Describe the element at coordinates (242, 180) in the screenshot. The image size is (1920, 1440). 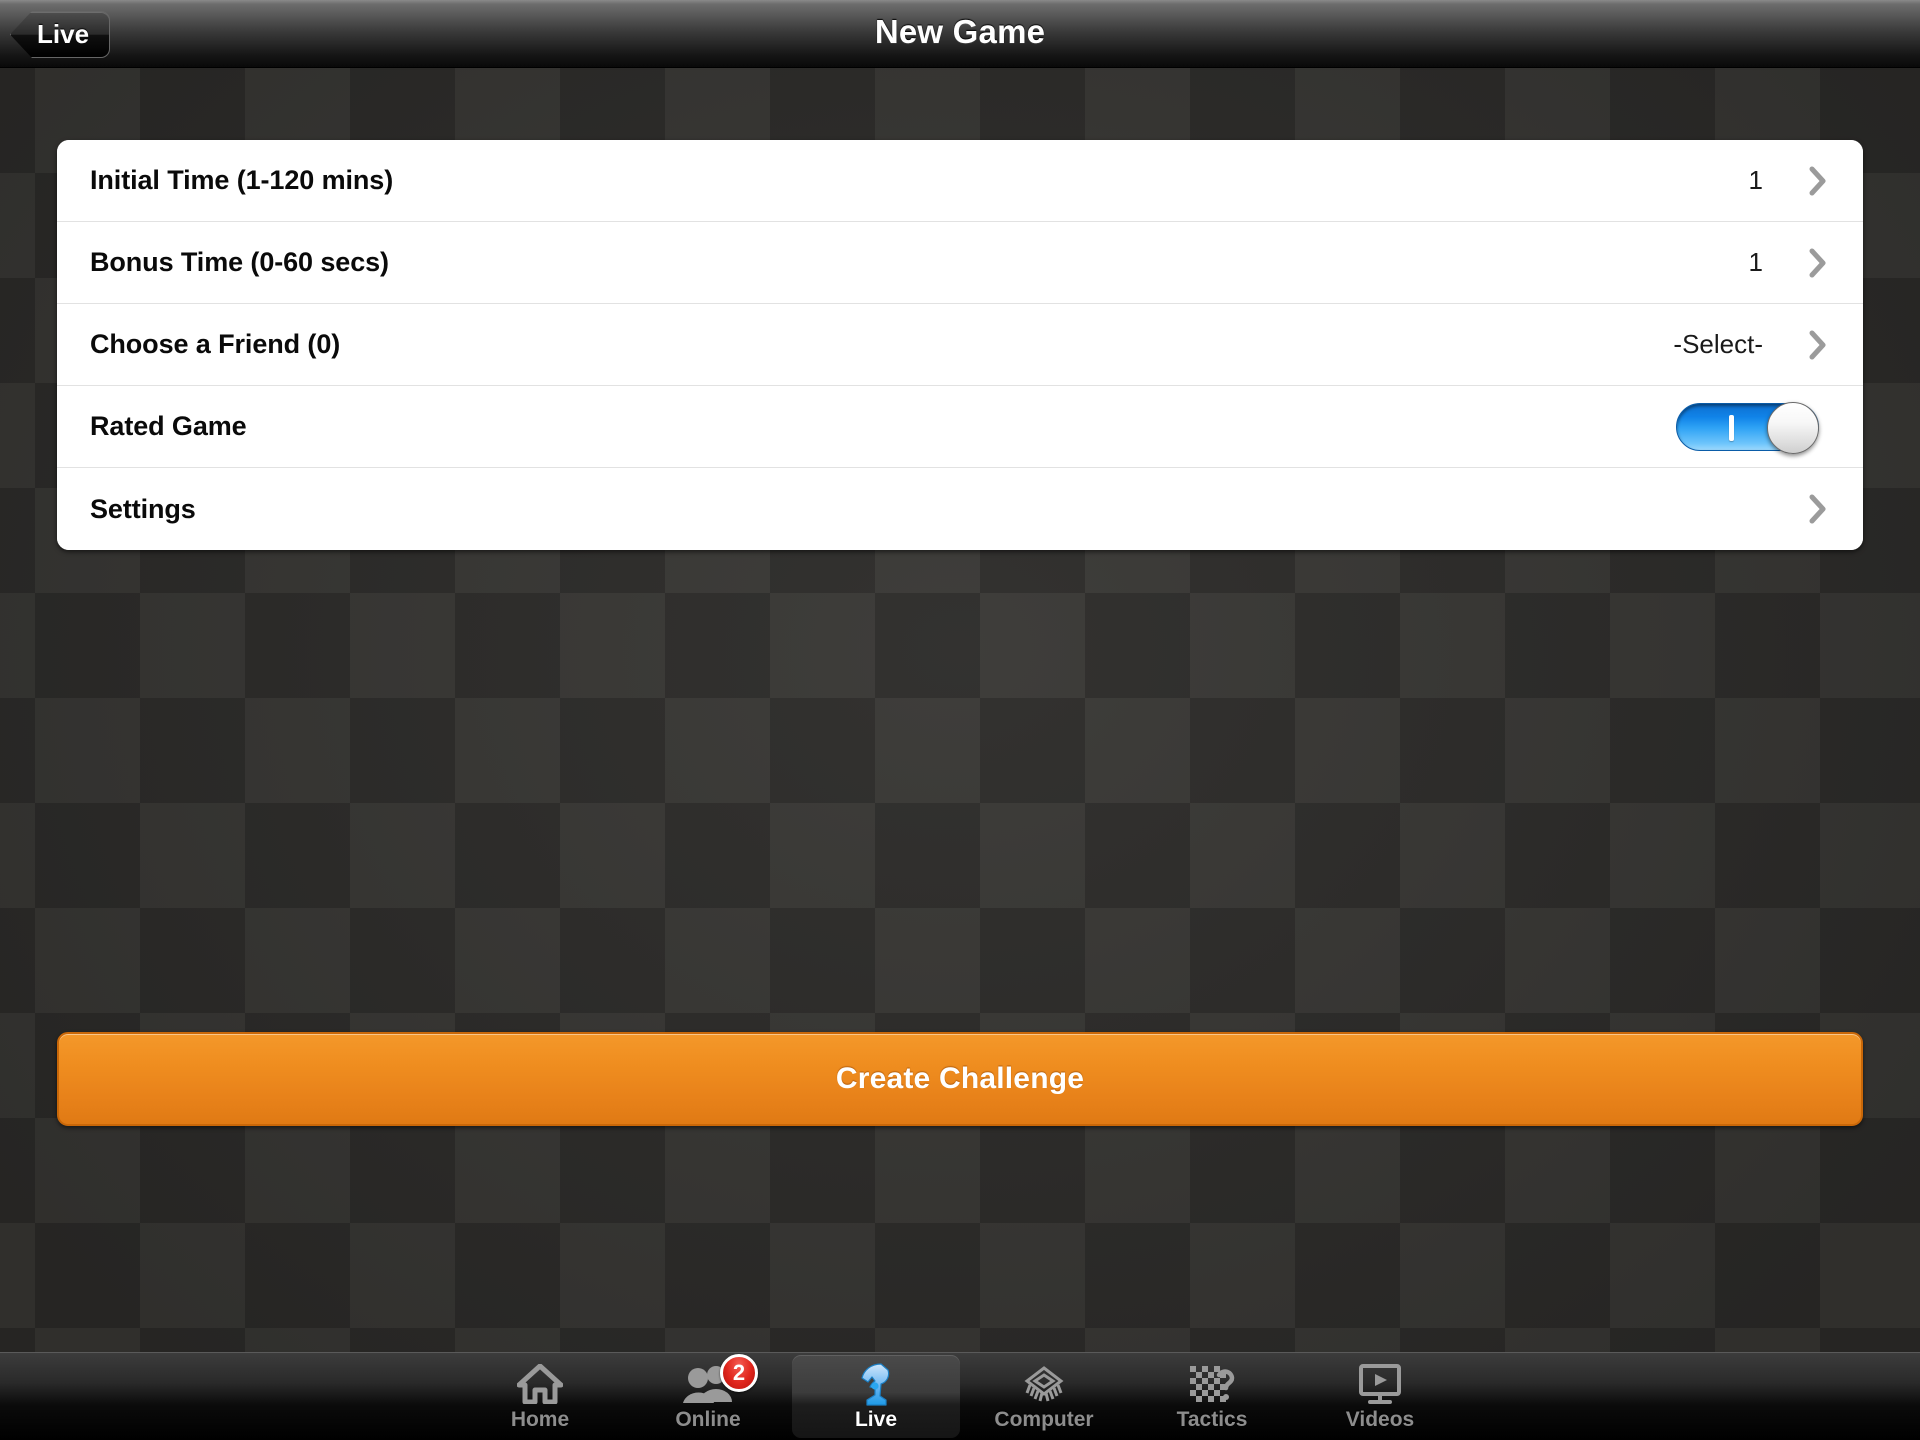
I see `settings-row-label: Initial Time (1-120 mins)` at that location.